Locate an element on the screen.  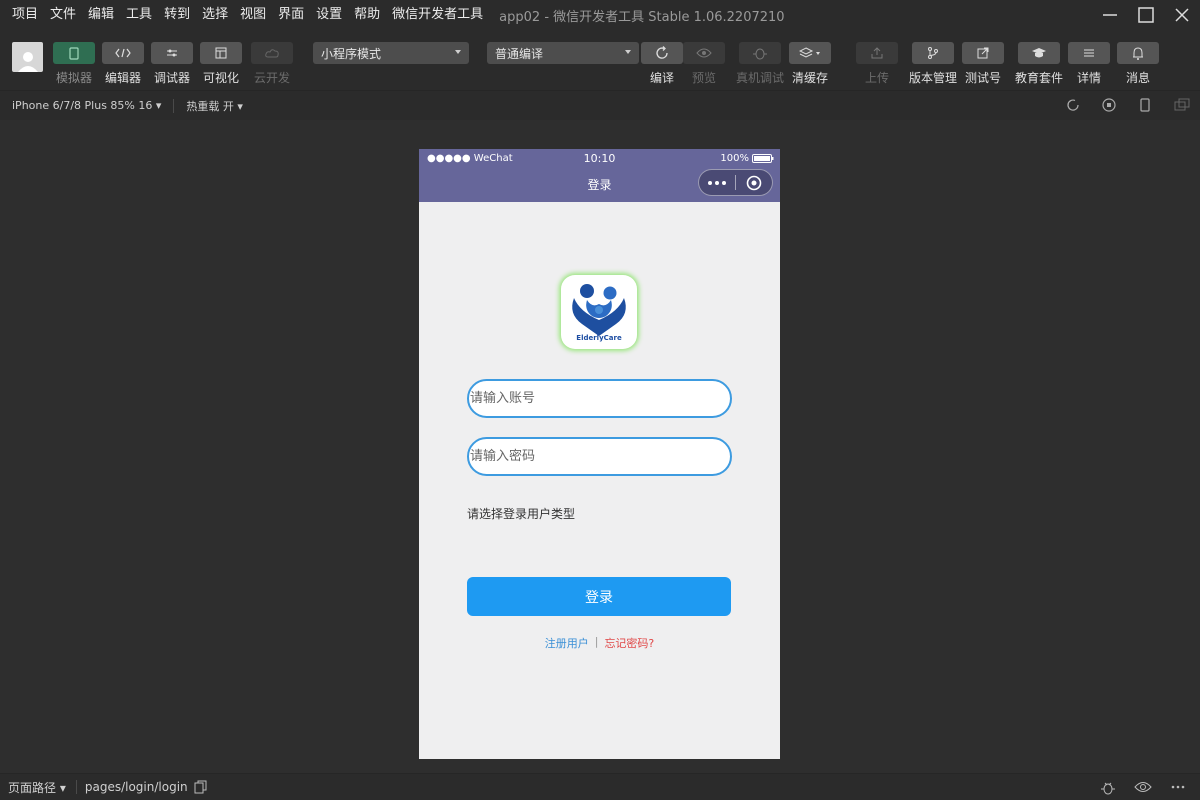
user-icon is located at coordinates (27, 62).